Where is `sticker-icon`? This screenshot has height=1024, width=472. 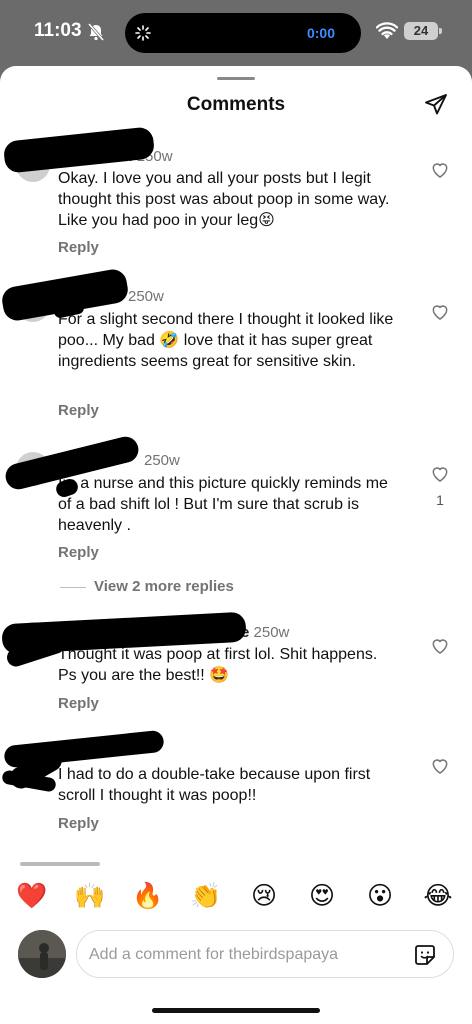
sticker-icon is located at coordinates (425, 955).